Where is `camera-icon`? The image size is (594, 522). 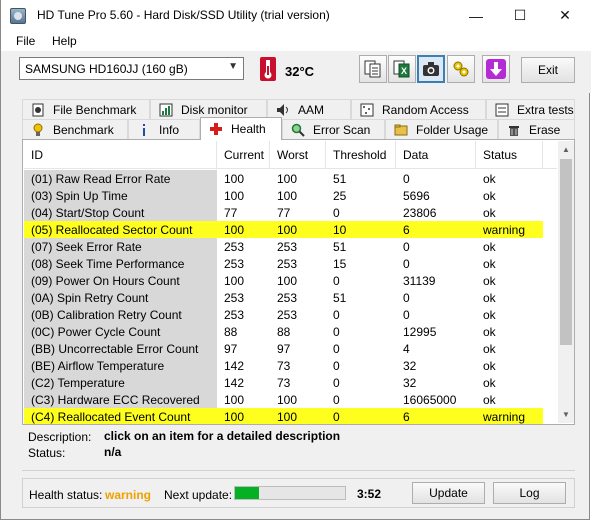 camera-icon is located at coordinates (431, 69).